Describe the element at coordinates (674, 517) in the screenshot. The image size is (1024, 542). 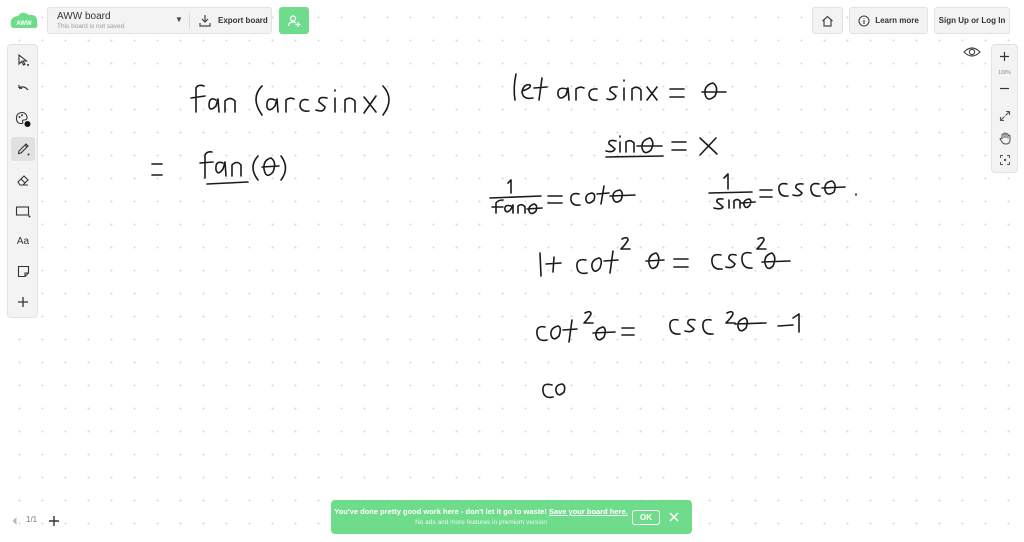
I see `close-icon` at that location.